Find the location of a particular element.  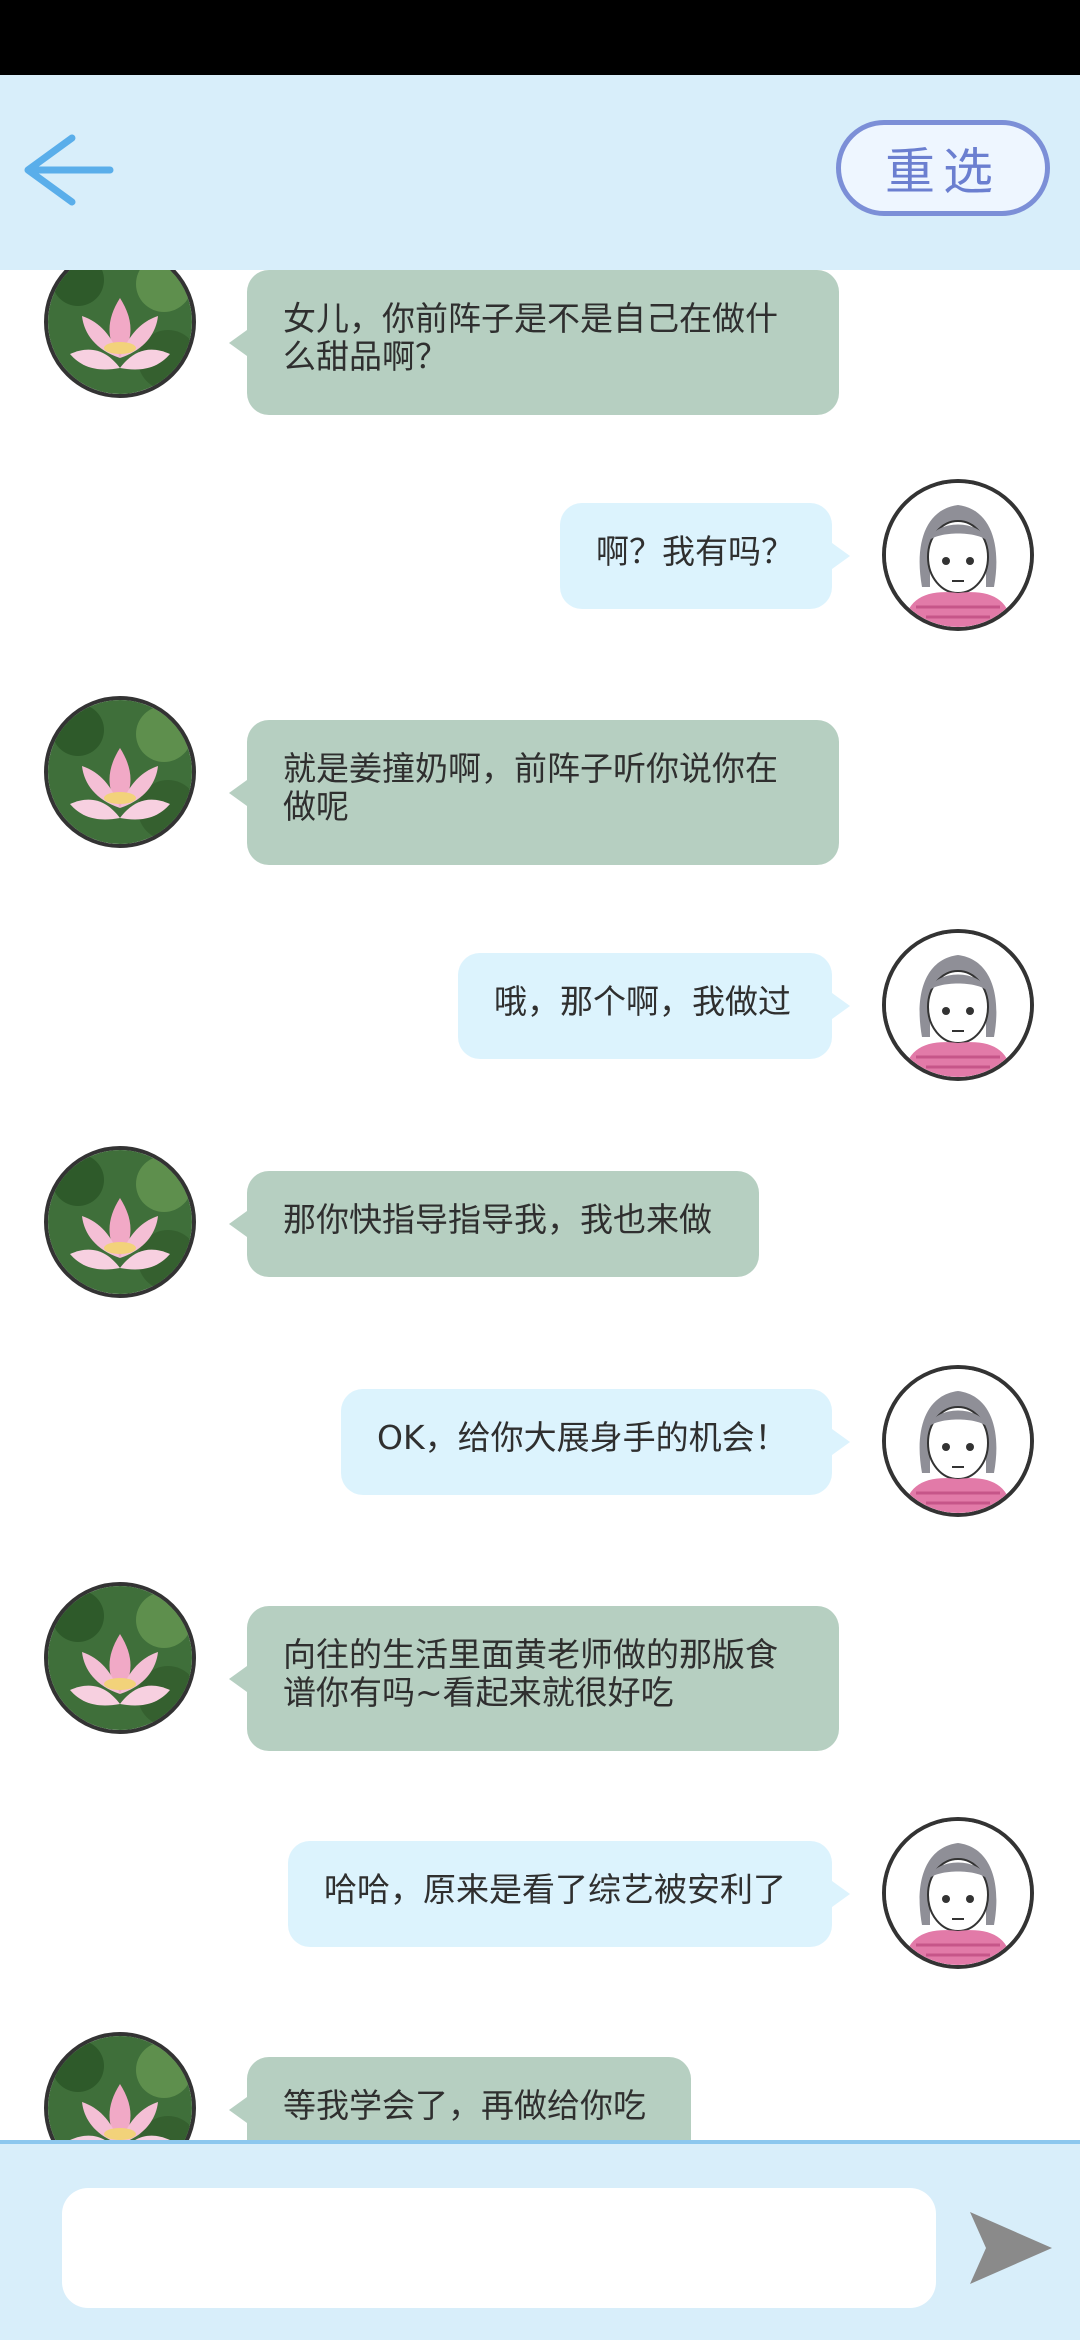

message-text: 啊？我有吗？ is located at coordinates (695, 551).